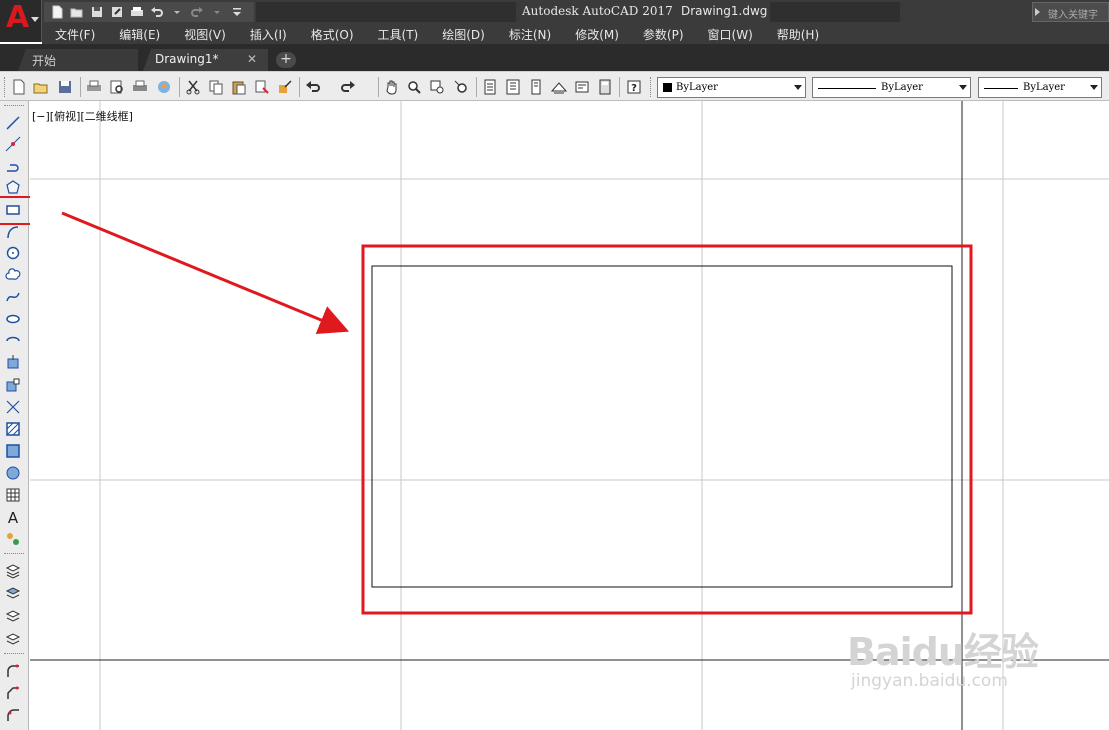 Image resolution: width=1109 pixels, height=730 pixels. What do you see at coordinates (392, 87) in the screenshot?
I see `pan-icon` at bounding box center [392, 87].